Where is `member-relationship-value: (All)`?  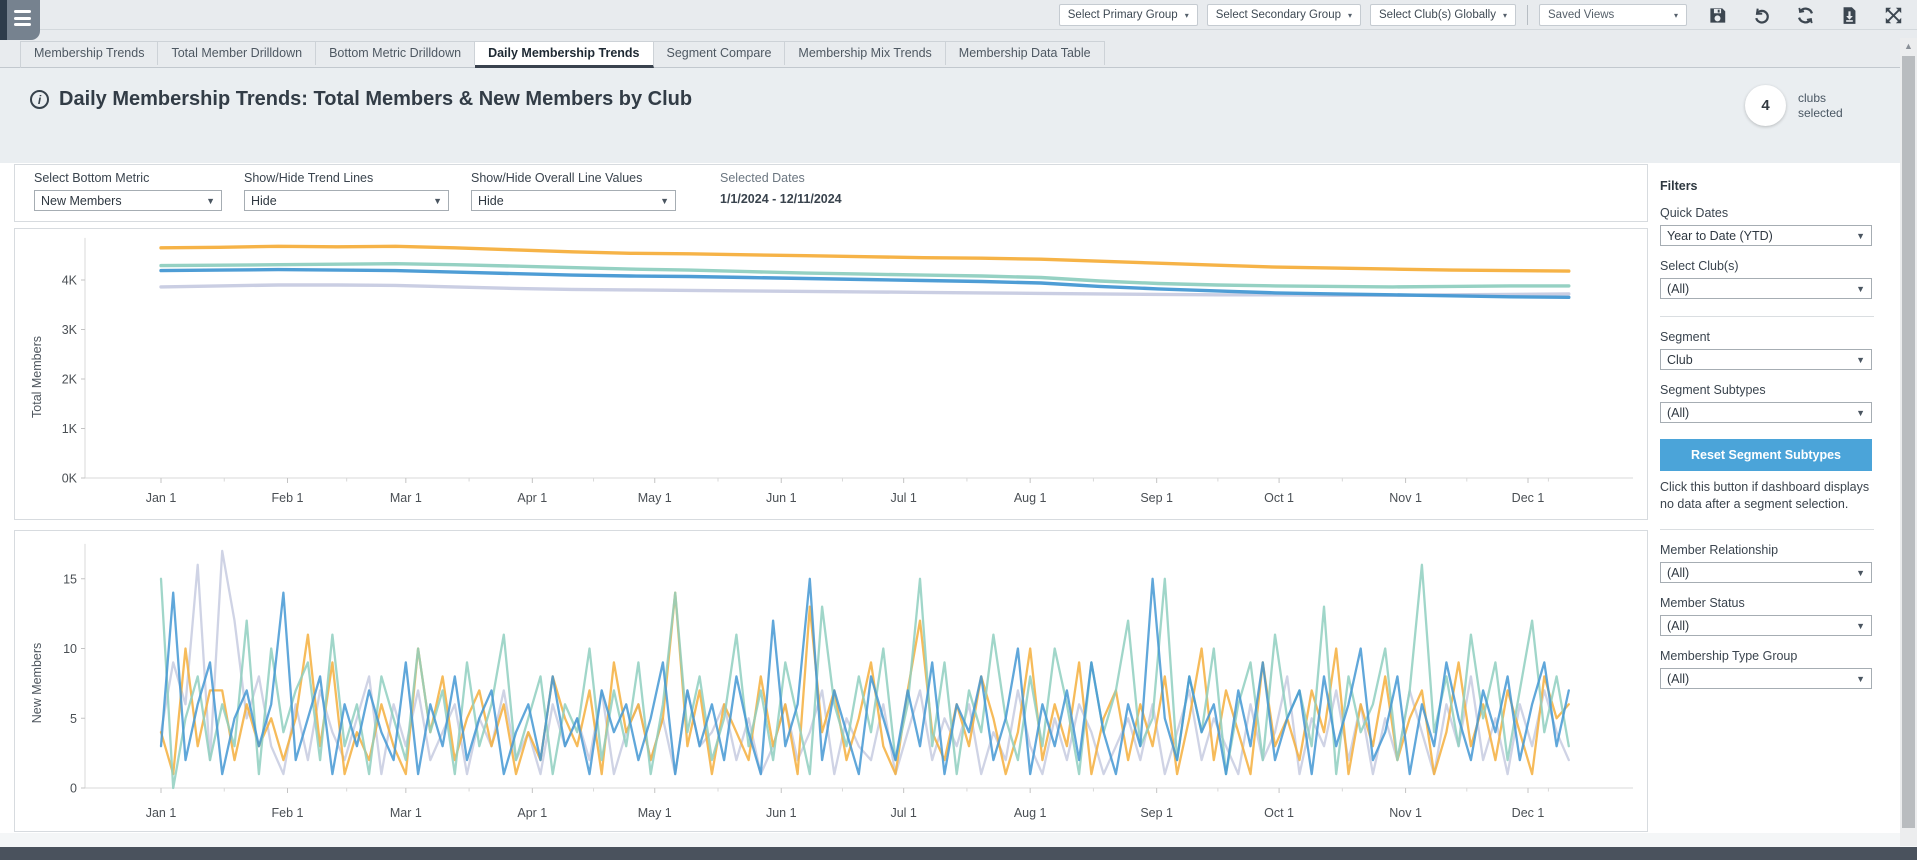 member-relationship-value: (All) is located at coordinates (1678, 572).